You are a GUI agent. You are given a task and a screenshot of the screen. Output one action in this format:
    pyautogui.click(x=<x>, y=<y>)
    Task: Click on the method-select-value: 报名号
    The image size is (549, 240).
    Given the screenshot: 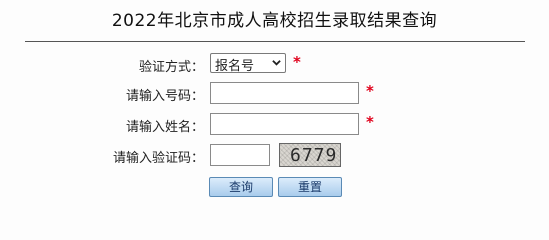 What is the action you would take?
    pyautogui.click(x=235, y=66)
    